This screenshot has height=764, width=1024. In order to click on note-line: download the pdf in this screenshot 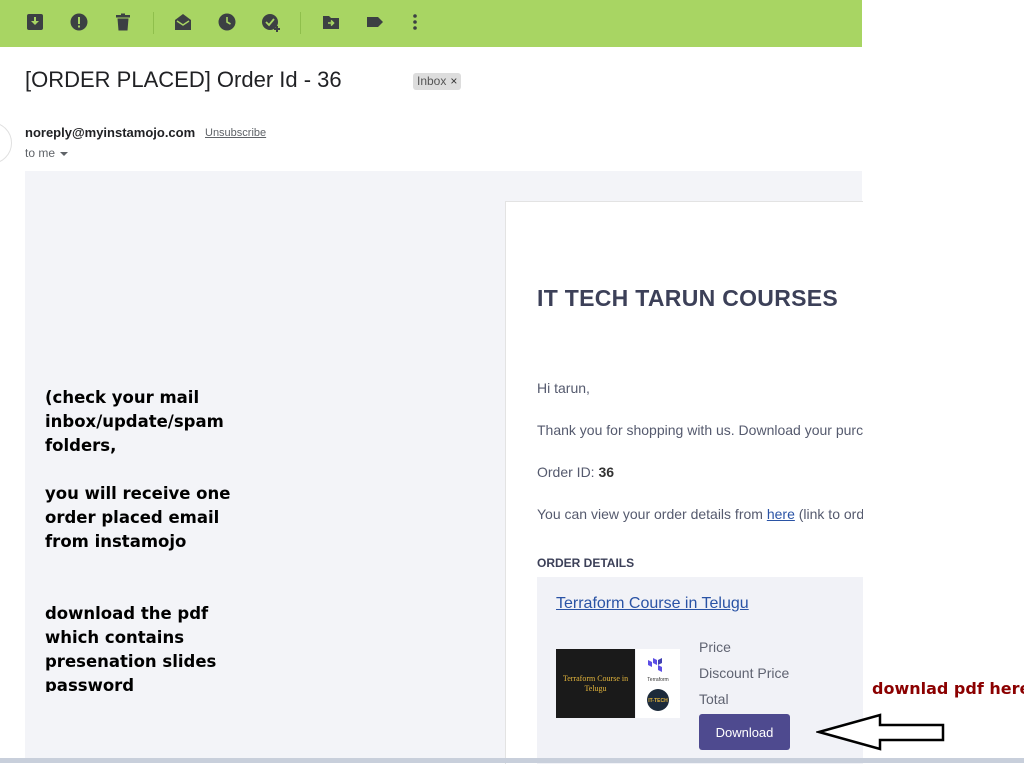, I will do `click(127, 613)`.